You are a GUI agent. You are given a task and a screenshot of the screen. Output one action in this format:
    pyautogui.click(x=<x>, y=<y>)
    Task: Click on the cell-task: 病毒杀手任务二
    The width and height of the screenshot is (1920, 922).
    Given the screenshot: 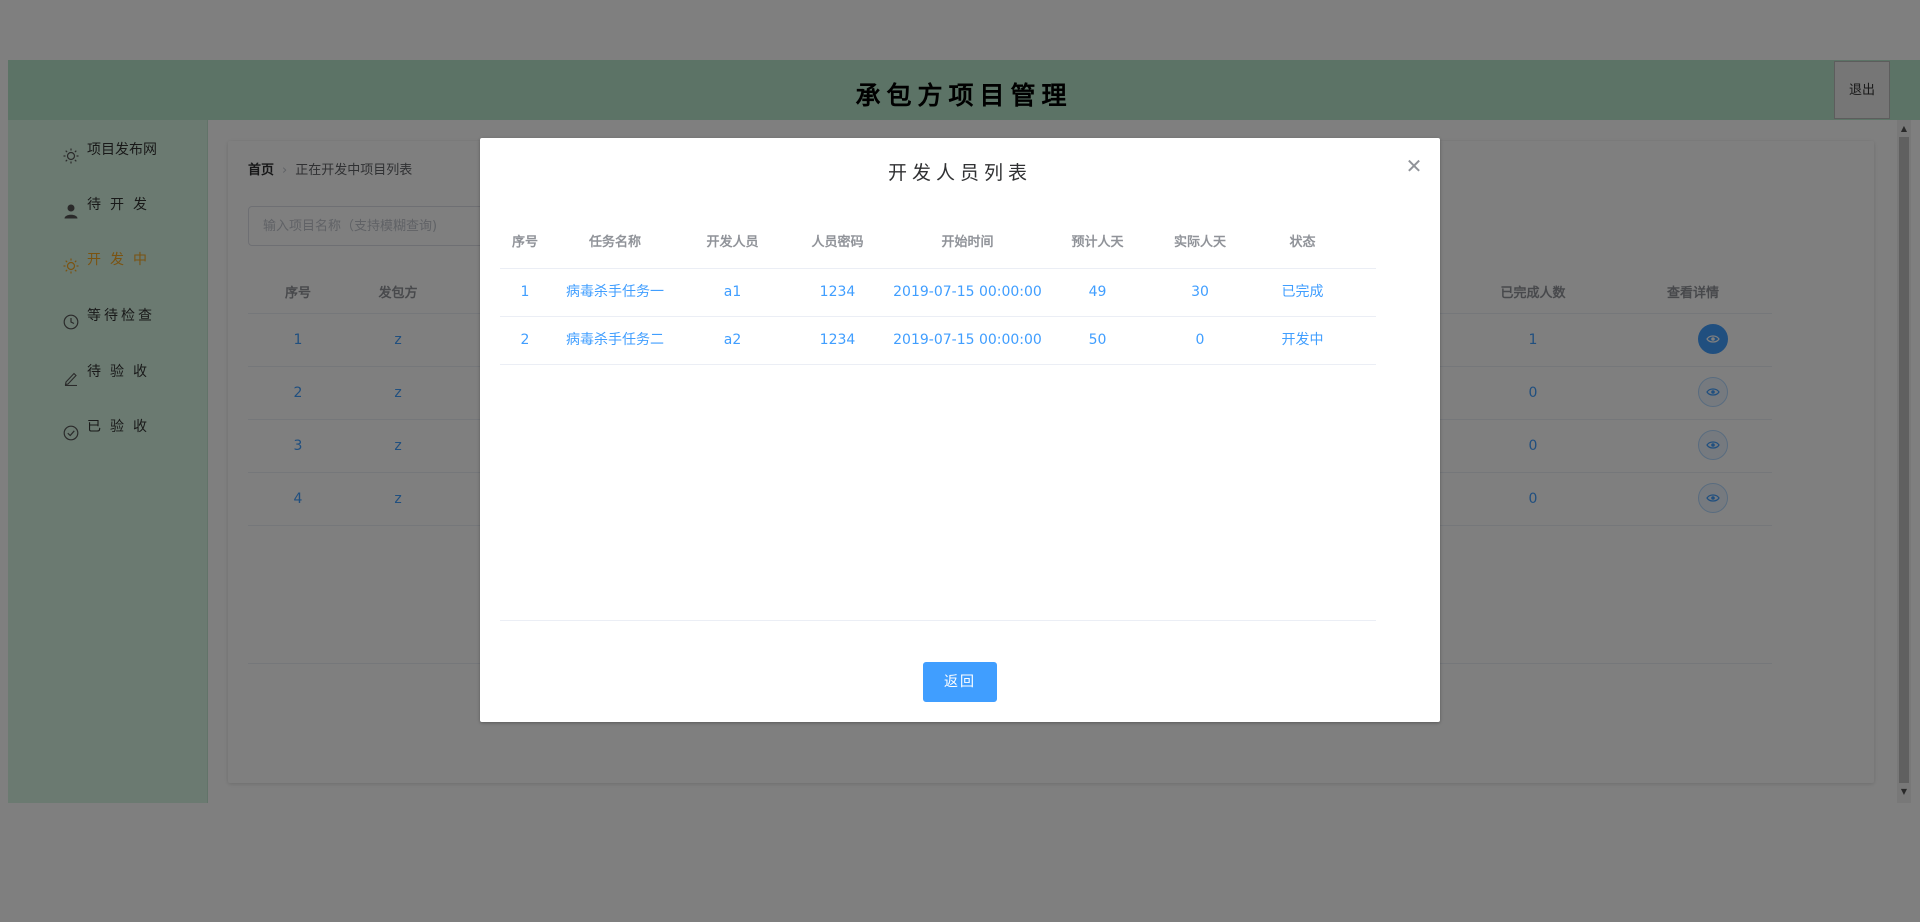 What is the action you would take?
    pyautogui.click(x=615, y=340)
    